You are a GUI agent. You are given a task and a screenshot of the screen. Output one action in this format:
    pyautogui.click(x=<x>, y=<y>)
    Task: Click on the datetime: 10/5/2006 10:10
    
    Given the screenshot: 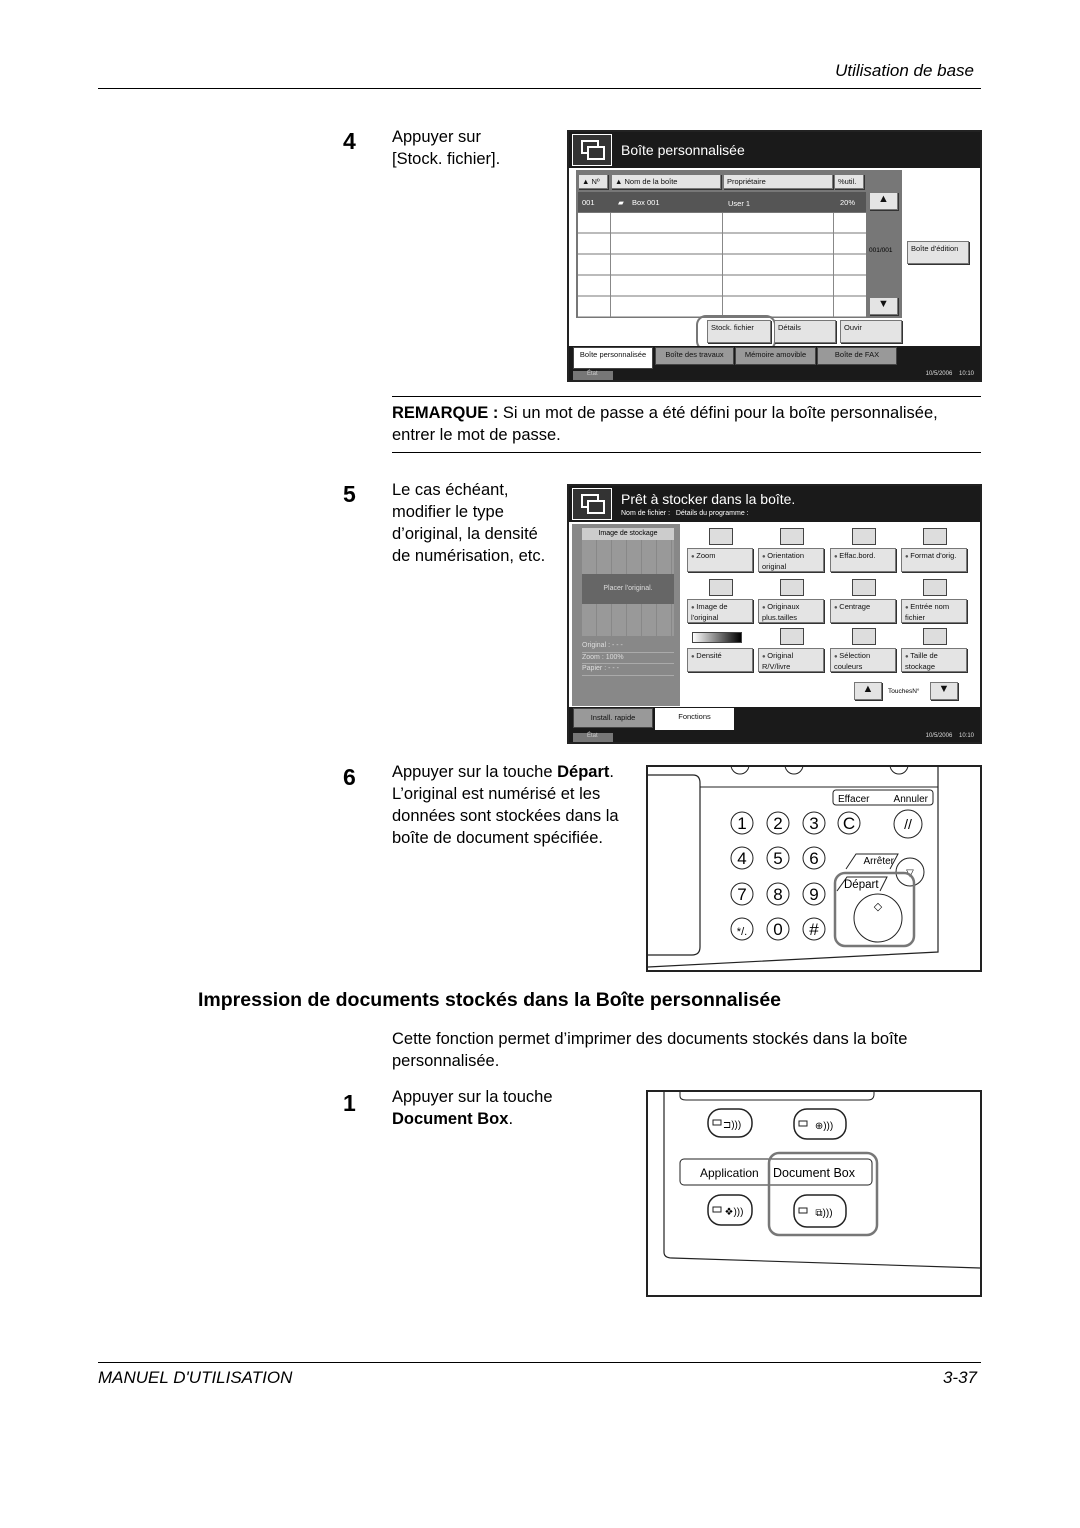 What is the action you would take?
    pyautogui.click(x=949, y=736)
    